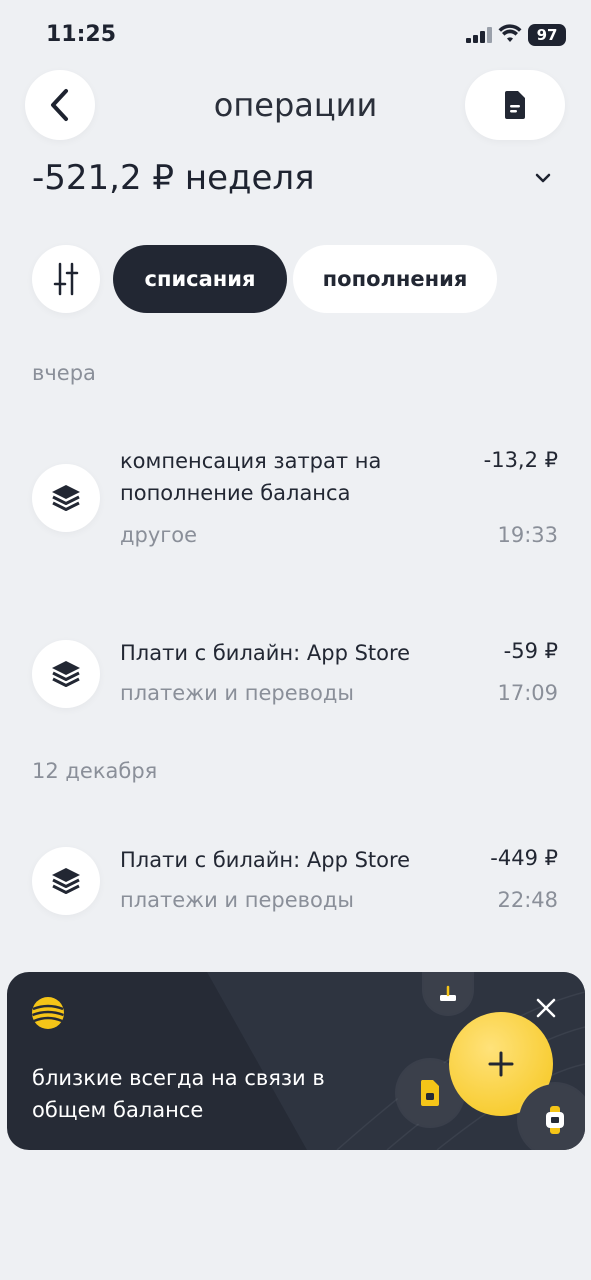 This screenshot has height=1280, width=591. I want to click on battery-indicator: 97, so click(547, 35).